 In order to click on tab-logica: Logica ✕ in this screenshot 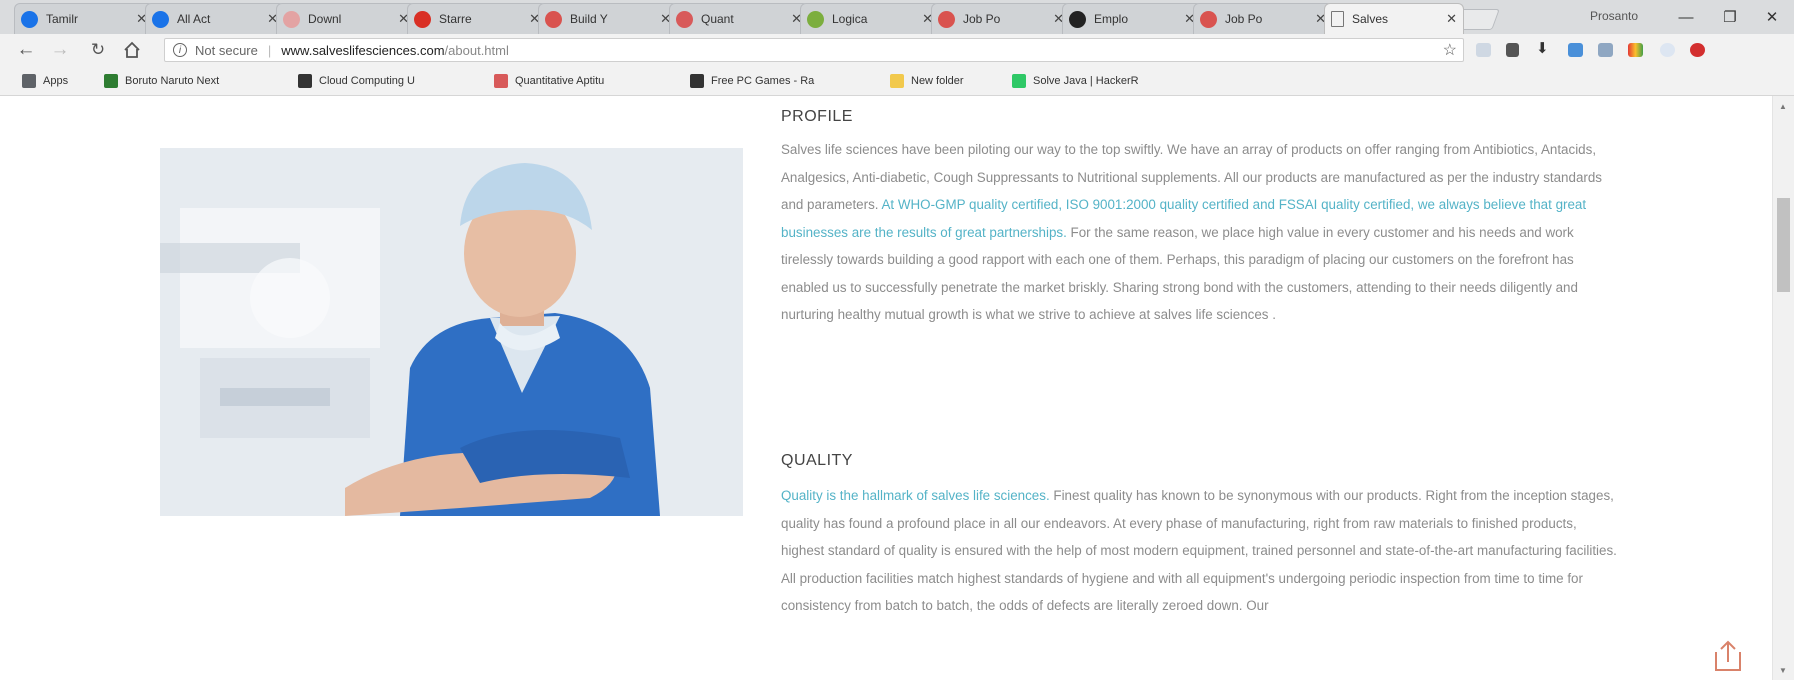, I will do `click(870, 18)`.